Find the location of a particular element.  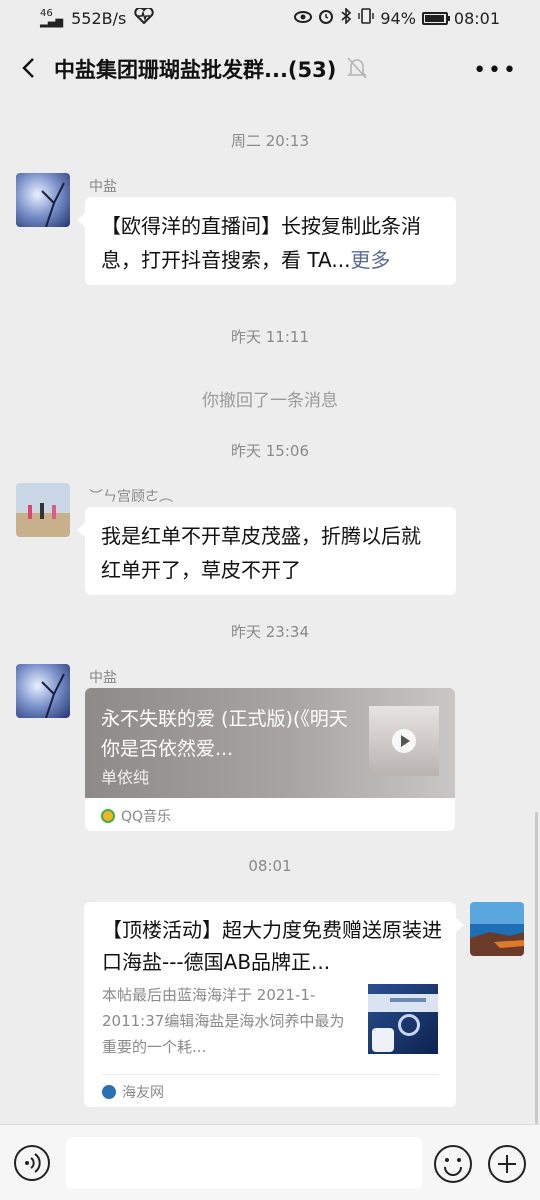

message-bubble: 【欧得洋的直播间】长按复制此条消息，打开抖音搜索，看 TA...更多 is located at coordinates (266, 241).